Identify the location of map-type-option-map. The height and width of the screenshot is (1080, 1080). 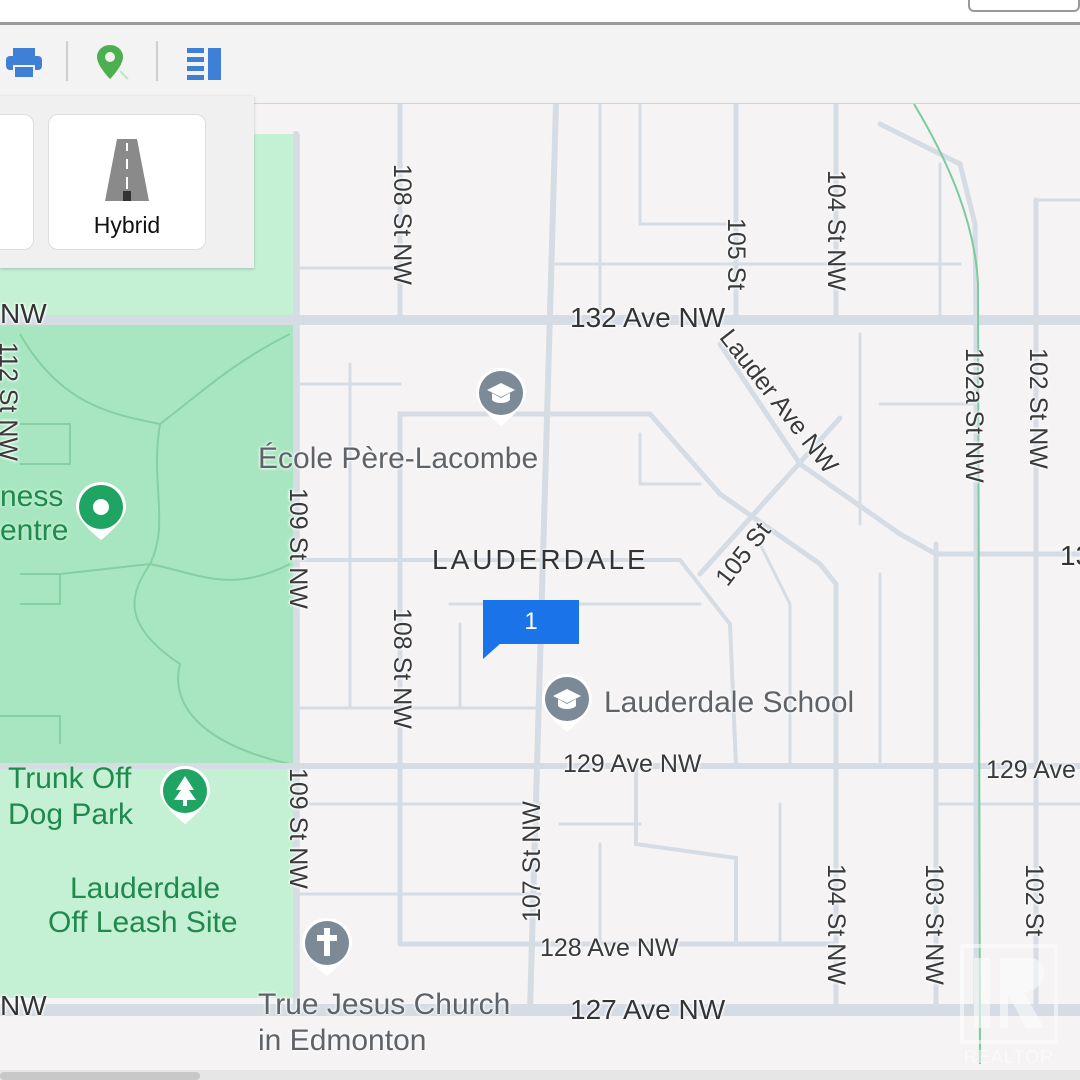
(17, 182).